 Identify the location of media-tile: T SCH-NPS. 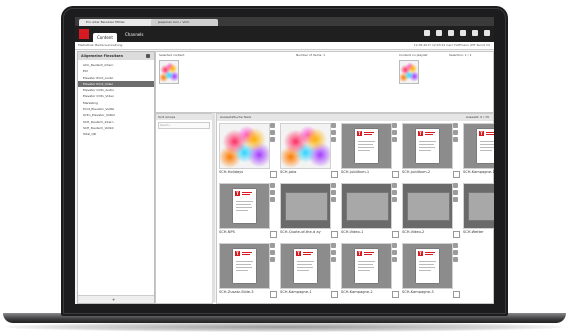
(248, 212).